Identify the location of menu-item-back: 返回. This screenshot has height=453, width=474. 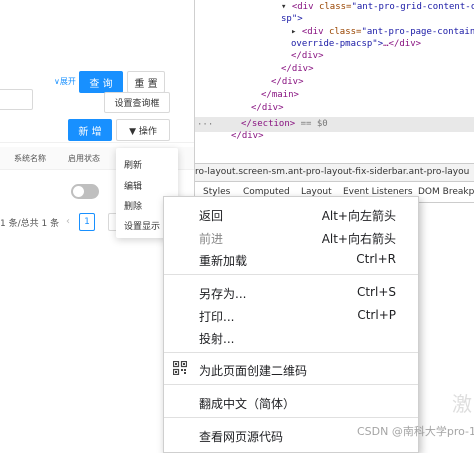
(211, 215).